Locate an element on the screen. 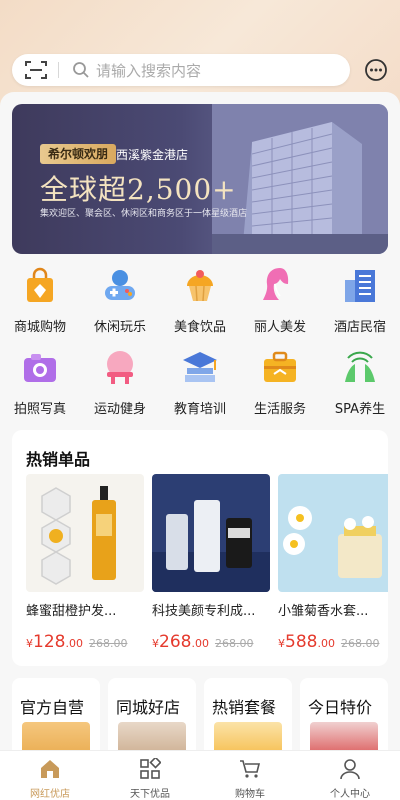 This screenshot has height=800, width=400. toolbox-icon is located at coordinates (280, 366).